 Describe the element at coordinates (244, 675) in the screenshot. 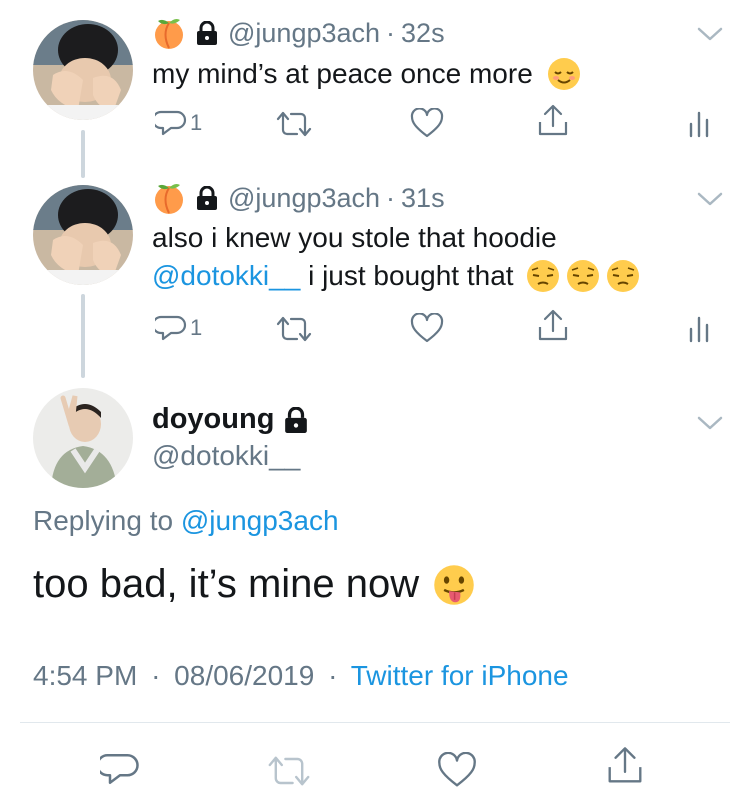

I see `tweet-date: 08/06/2019` at that location.